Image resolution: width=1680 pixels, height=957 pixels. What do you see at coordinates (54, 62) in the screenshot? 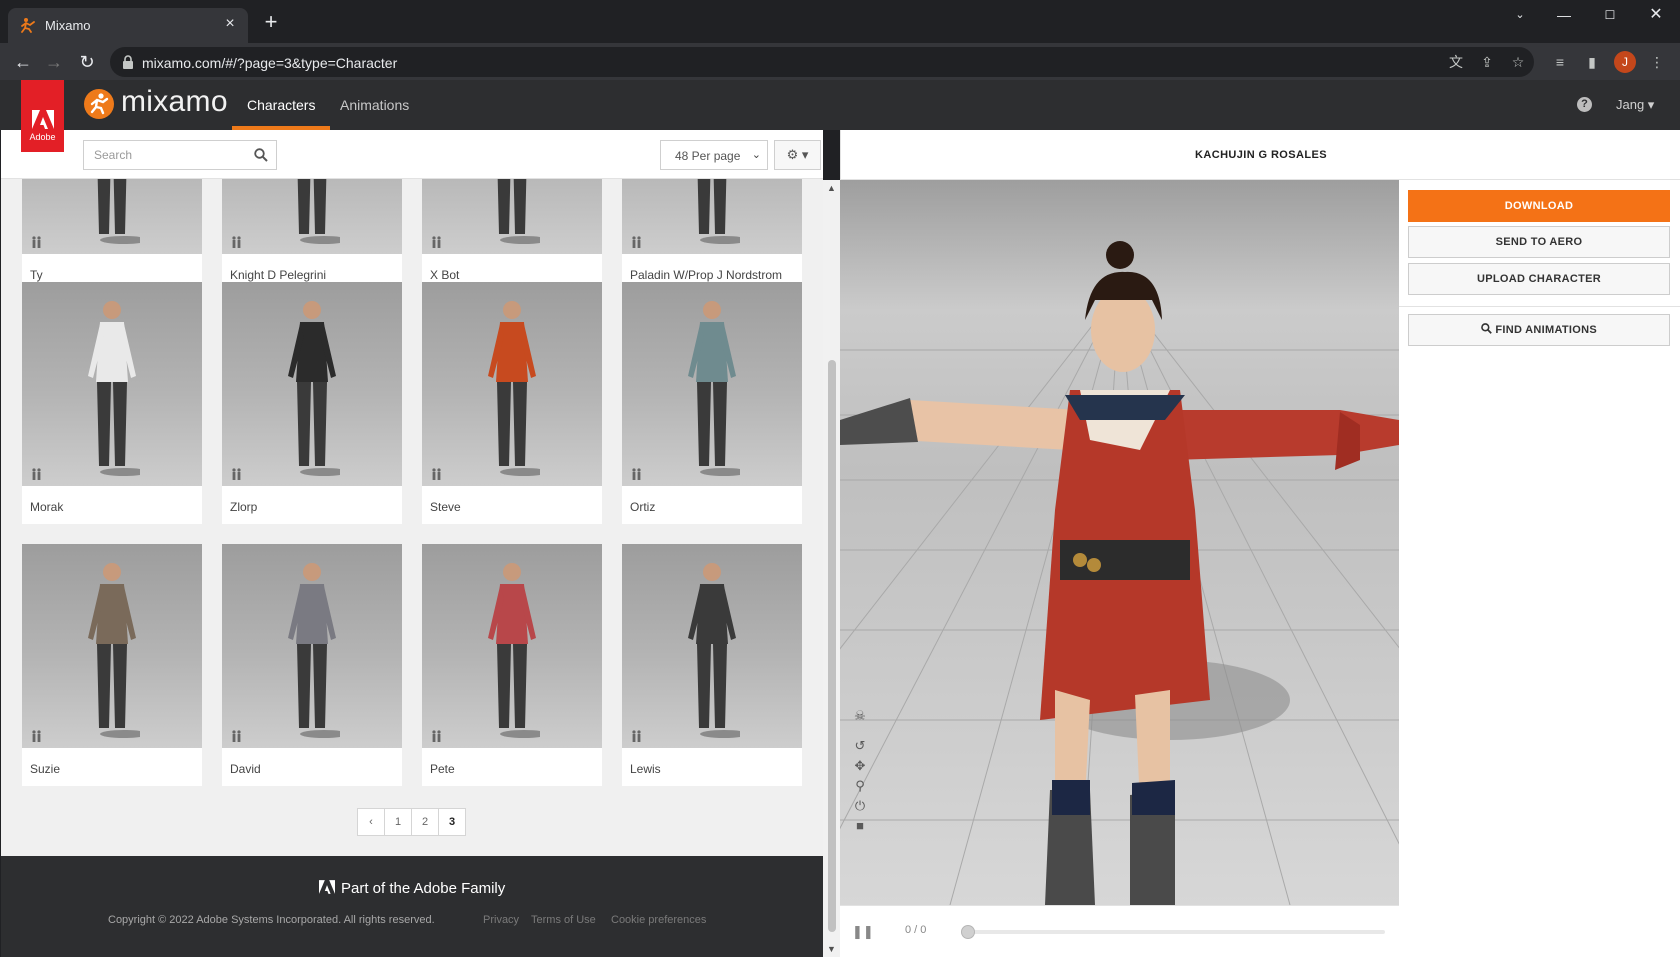
I see `forward-icon: →` at bounding box center [54, 62].